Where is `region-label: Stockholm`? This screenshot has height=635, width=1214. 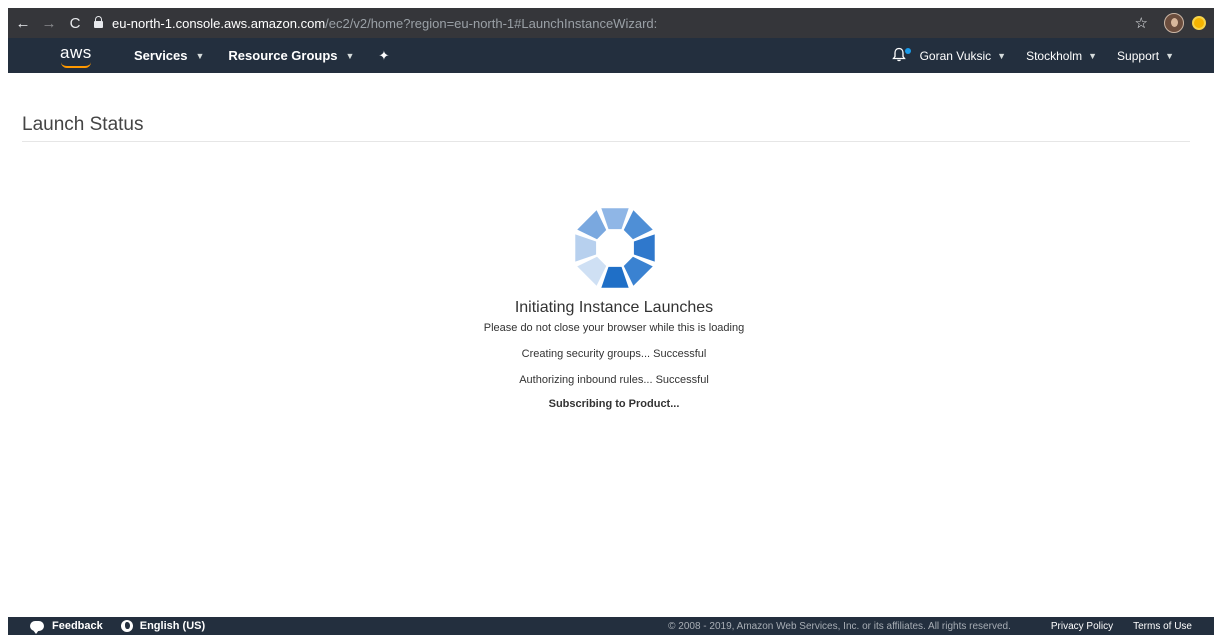 region-label: Stockholm is located at coordinates (1054, 55).